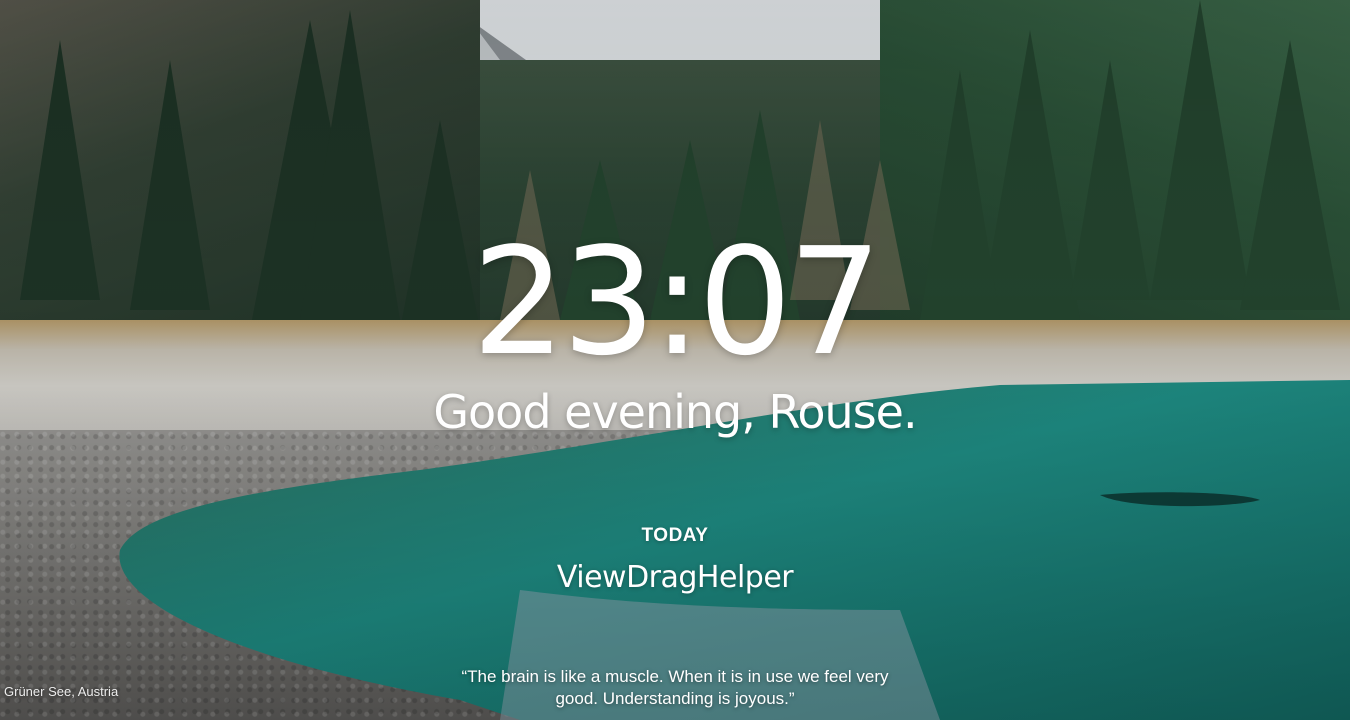  What do you see at coordinates (675, 535) in the screenshot?
I see `focus-title: TODAY` at bounding box center [675, 535].